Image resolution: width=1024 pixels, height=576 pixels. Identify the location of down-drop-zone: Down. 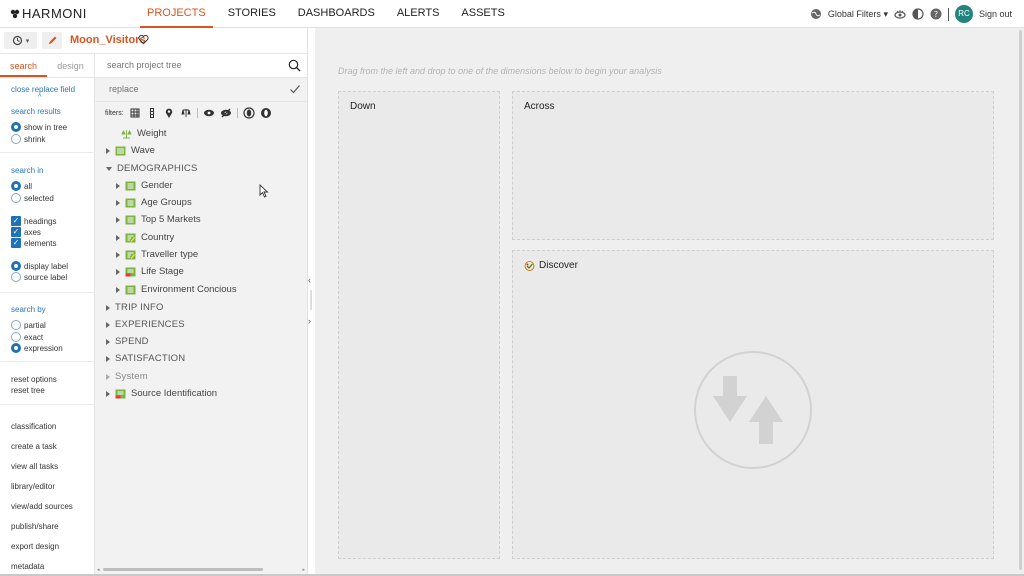
(419, 325).